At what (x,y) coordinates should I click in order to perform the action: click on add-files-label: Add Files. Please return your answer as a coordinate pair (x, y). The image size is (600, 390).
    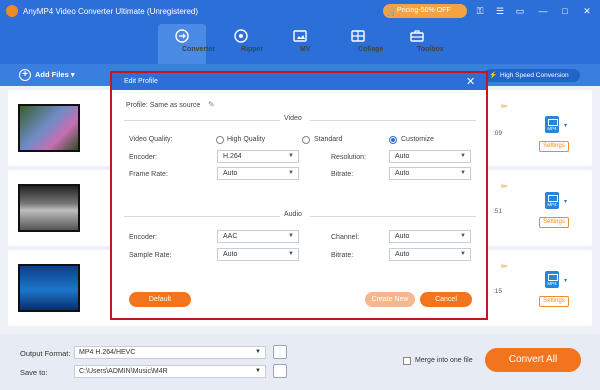
    Looking at the image, I should click on (52, 74).